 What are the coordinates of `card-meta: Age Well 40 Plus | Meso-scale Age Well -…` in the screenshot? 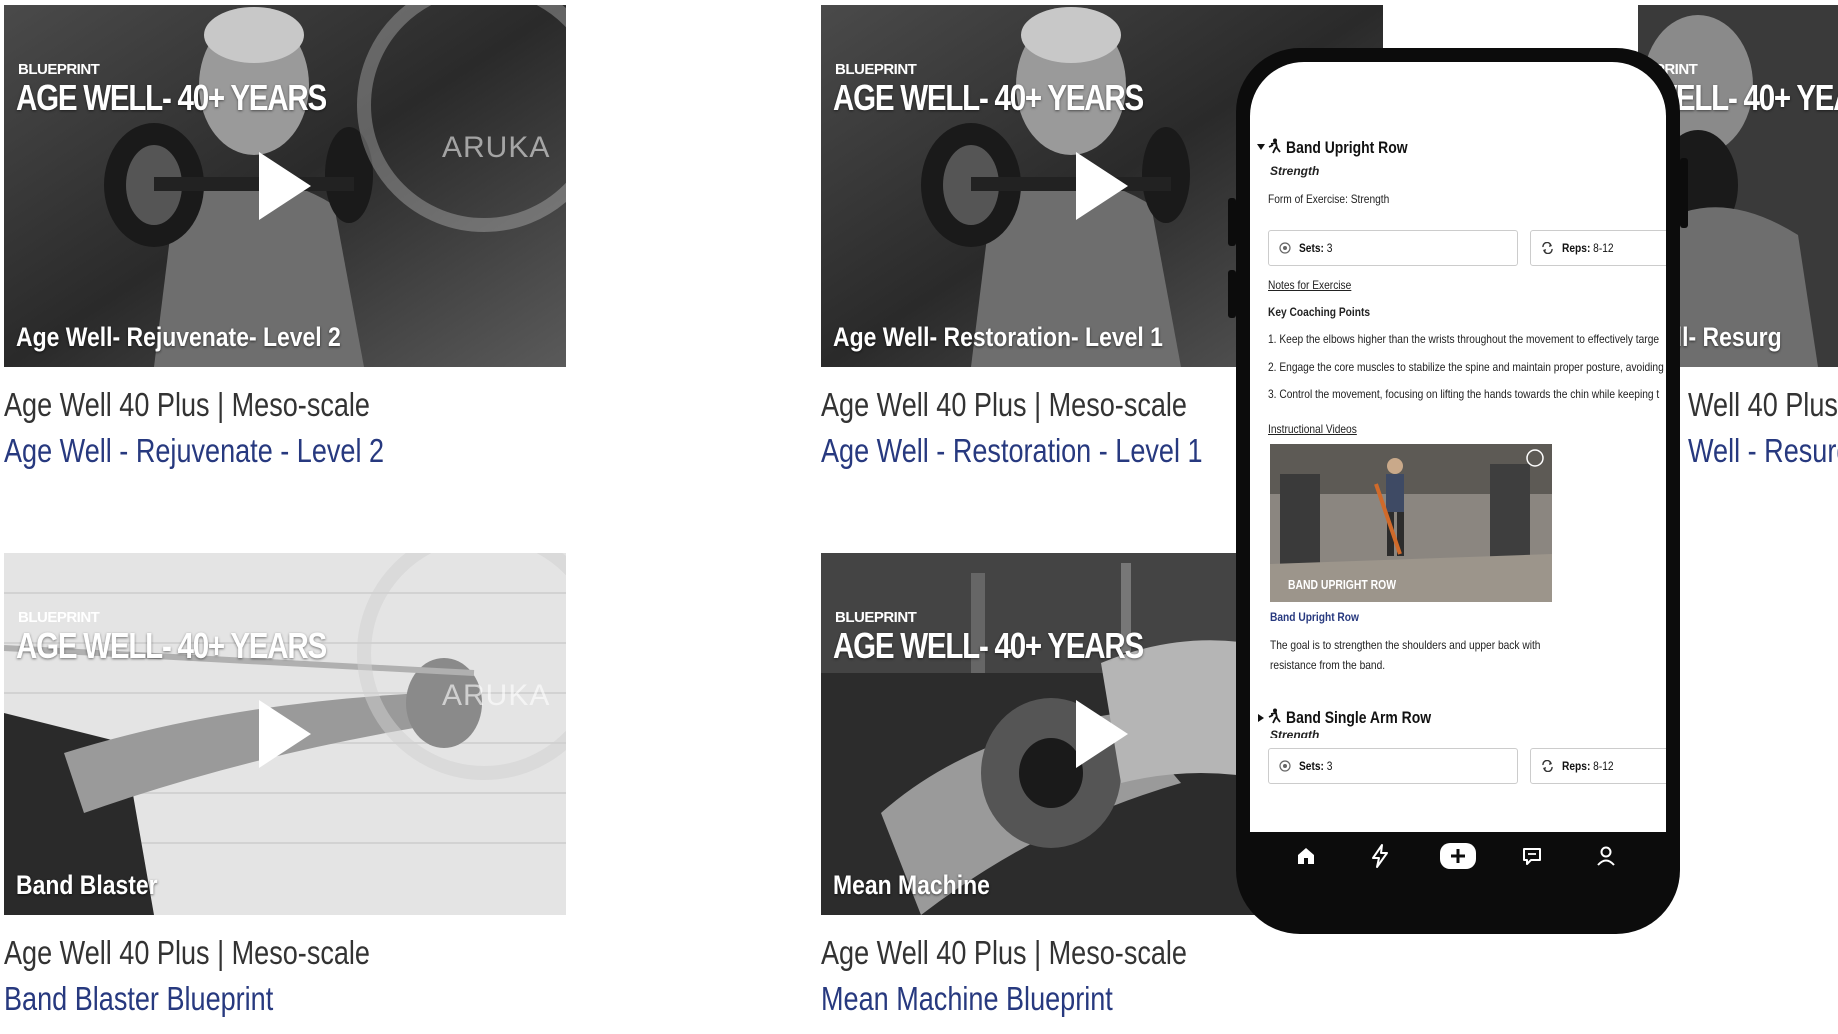 It's located at (364, 429).